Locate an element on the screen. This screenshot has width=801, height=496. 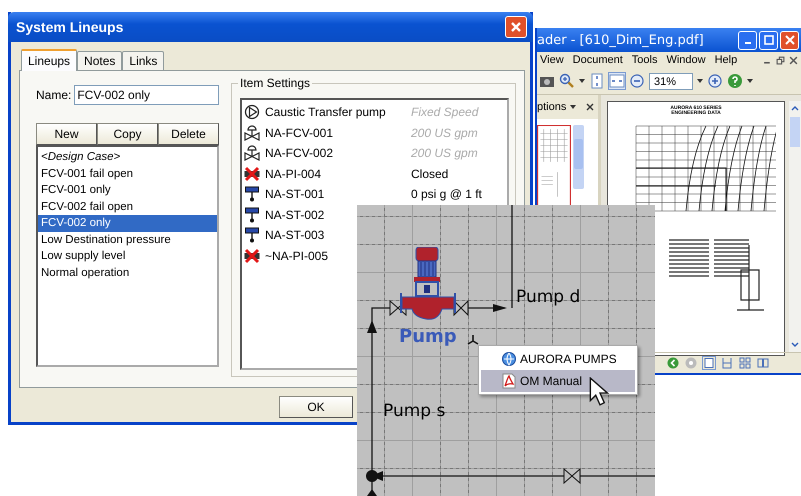
panel-title: ptions is located at coordinates (551, 107).